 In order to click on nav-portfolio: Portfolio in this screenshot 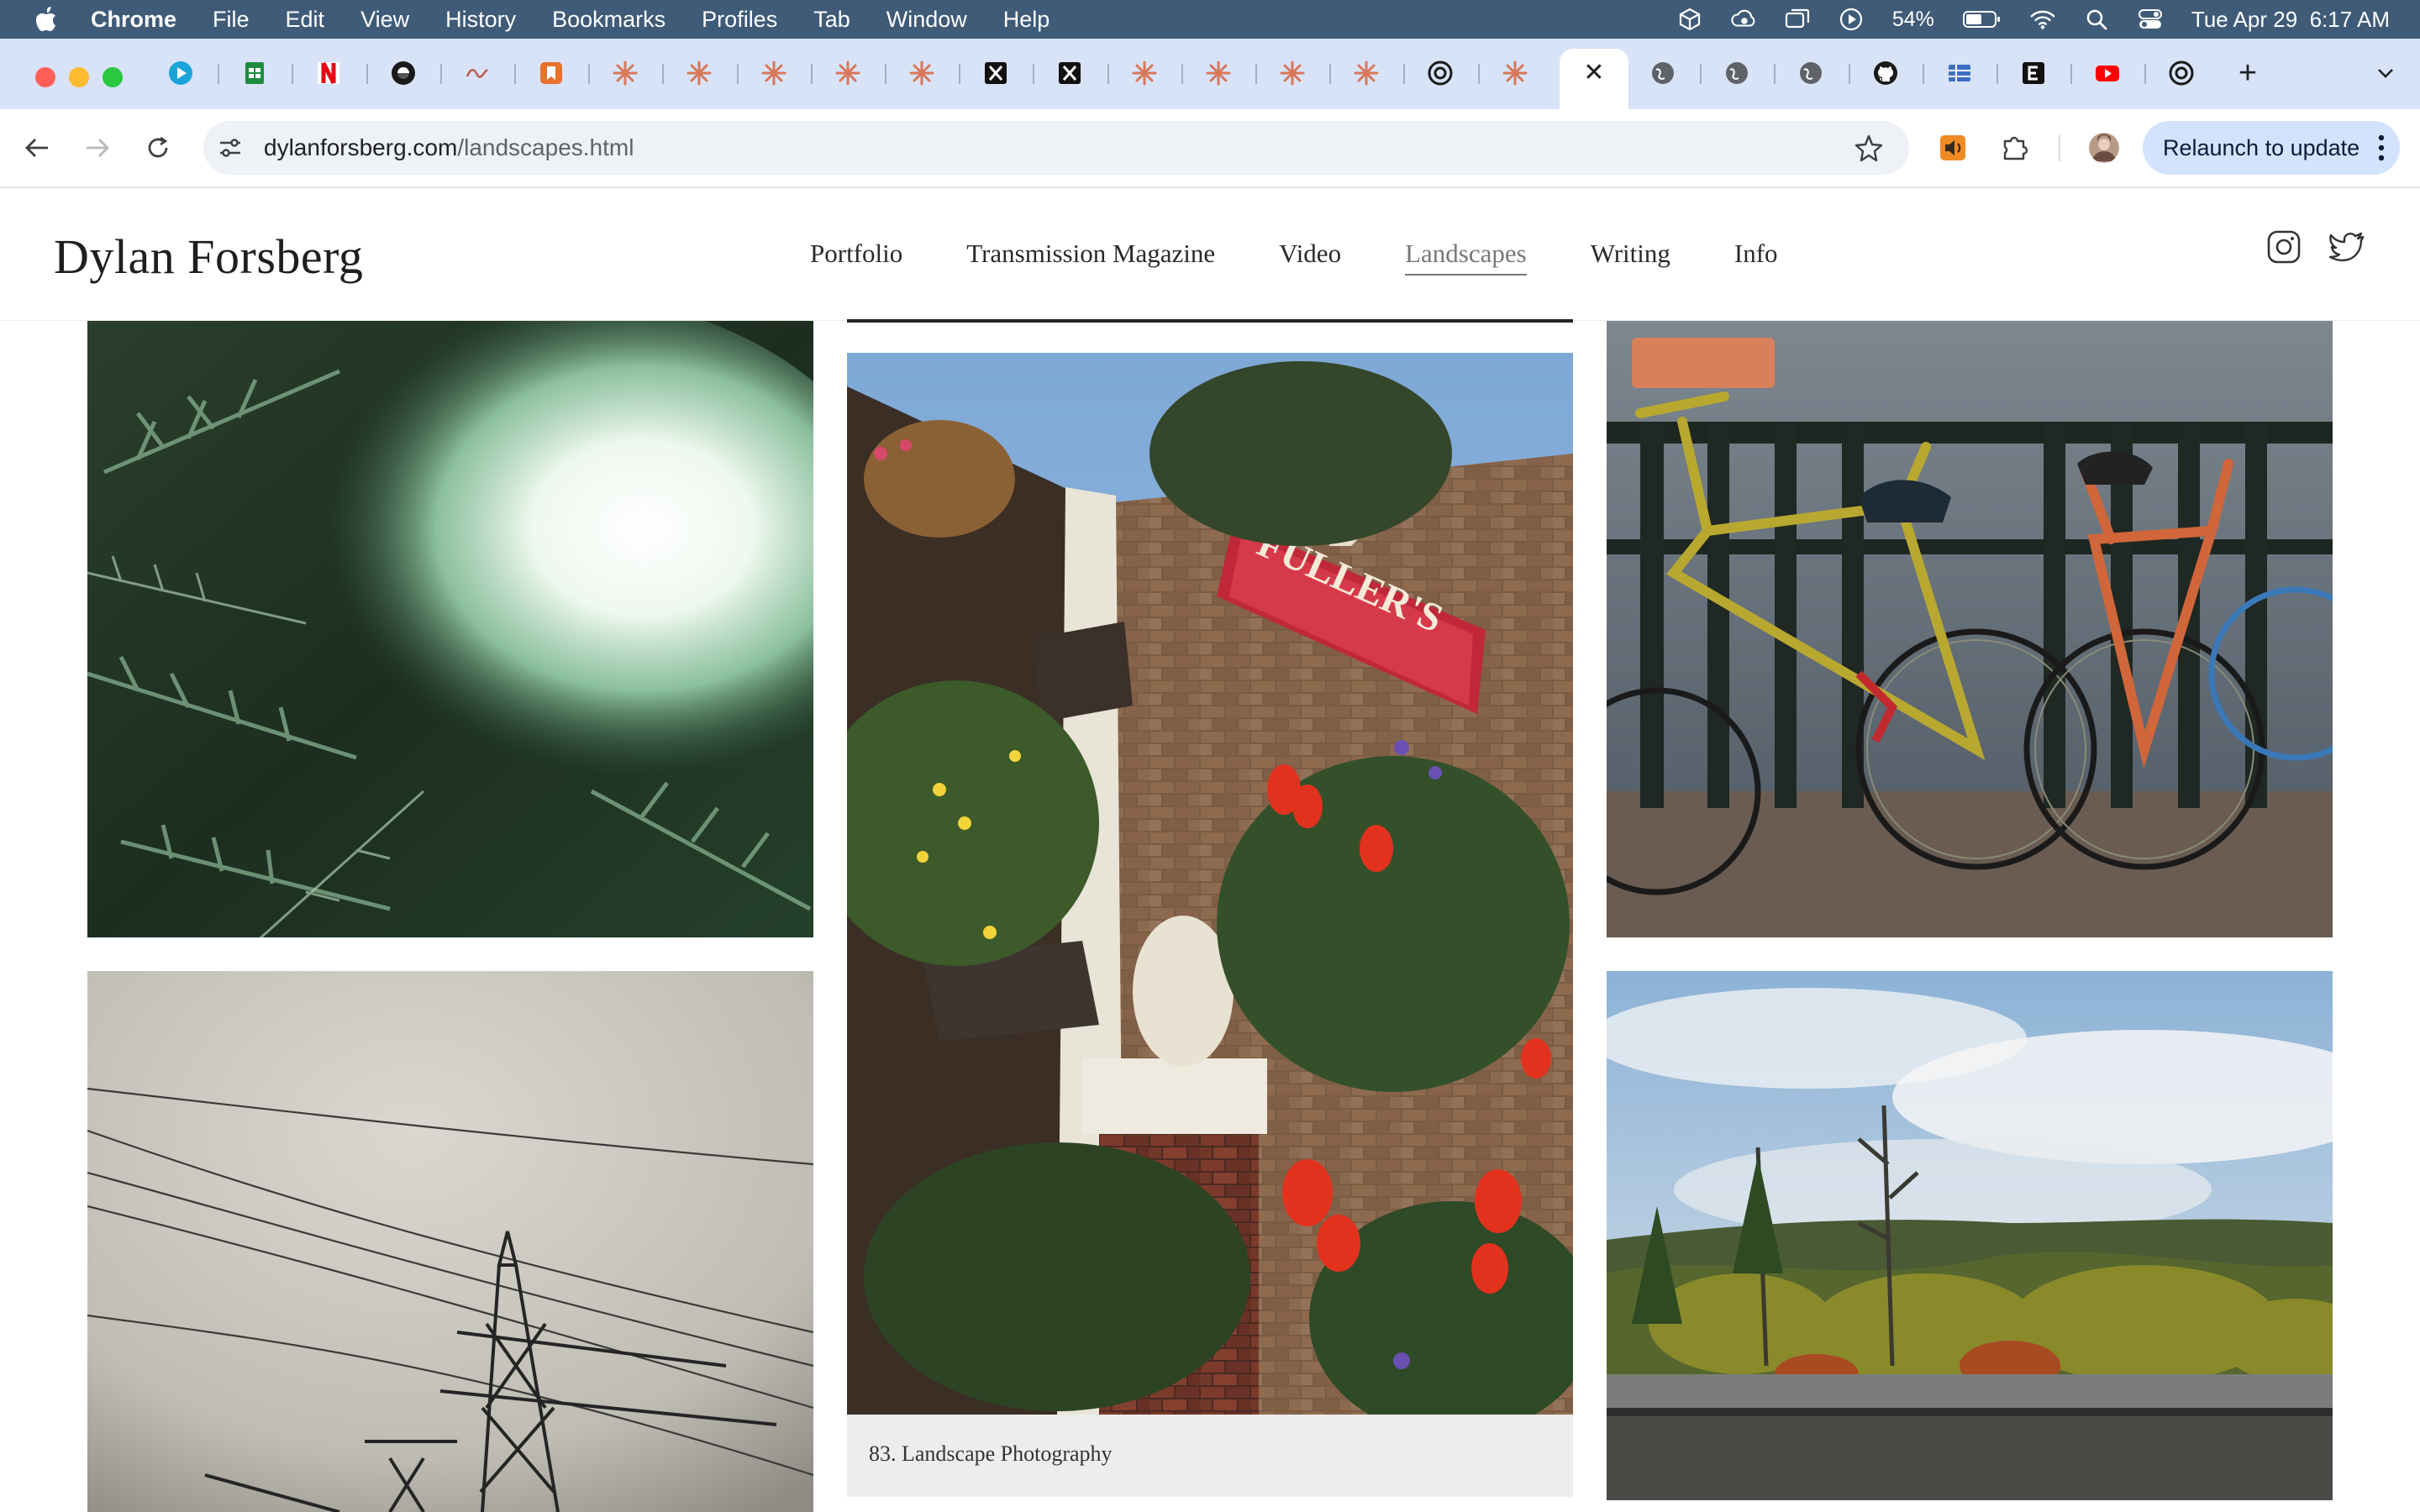, I will do `click(856, 257)`.